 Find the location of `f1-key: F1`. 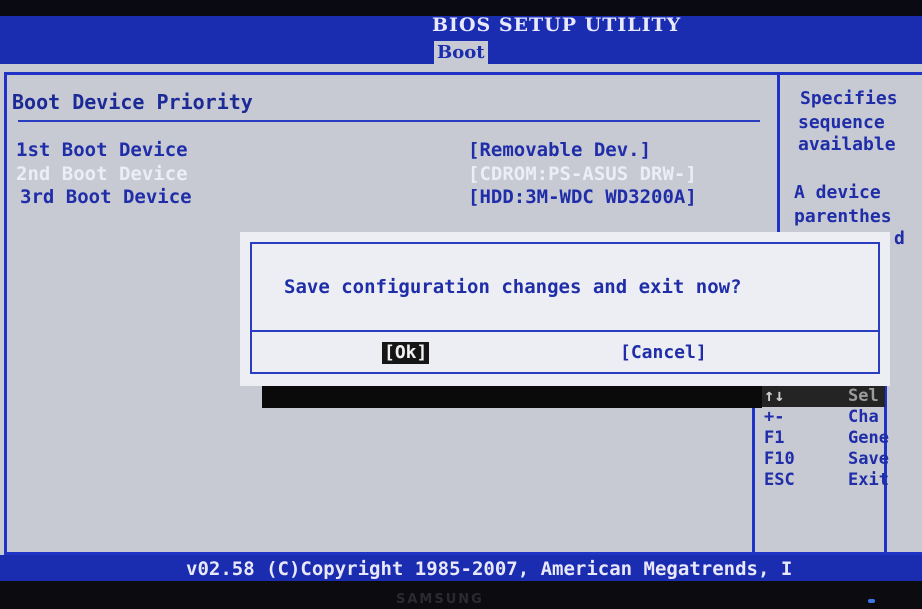

f1-key: F1 is located at coordinates (774, 438).